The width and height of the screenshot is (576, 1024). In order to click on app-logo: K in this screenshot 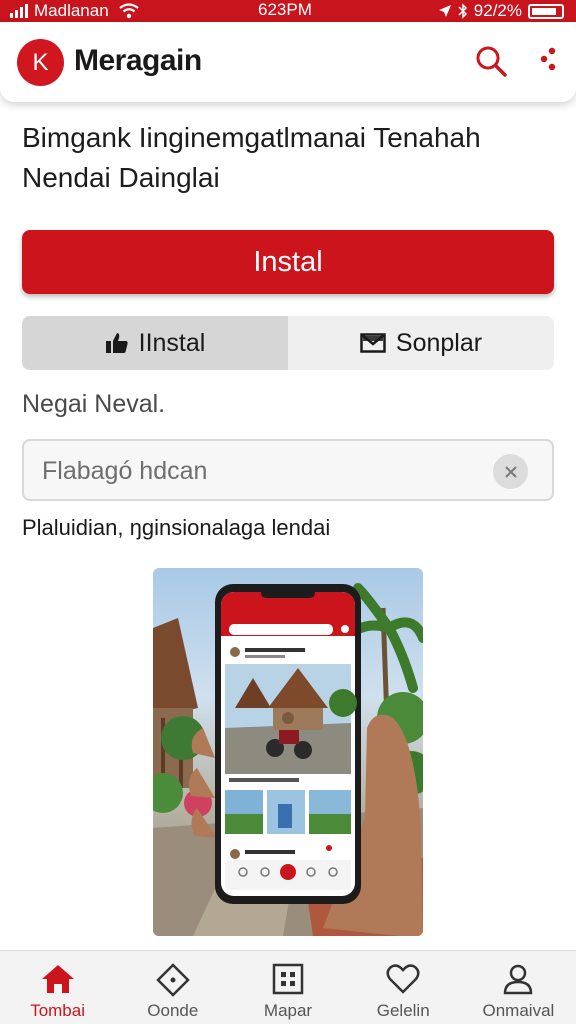, I will do `click(40, 62)`.